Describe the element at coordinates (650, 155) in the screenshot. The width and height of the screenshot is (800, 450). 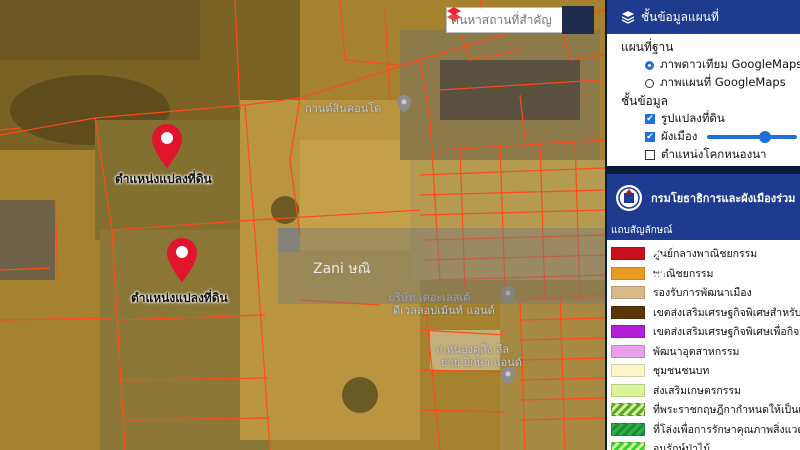
I see `checkbox-unchecked-icon` at that location.